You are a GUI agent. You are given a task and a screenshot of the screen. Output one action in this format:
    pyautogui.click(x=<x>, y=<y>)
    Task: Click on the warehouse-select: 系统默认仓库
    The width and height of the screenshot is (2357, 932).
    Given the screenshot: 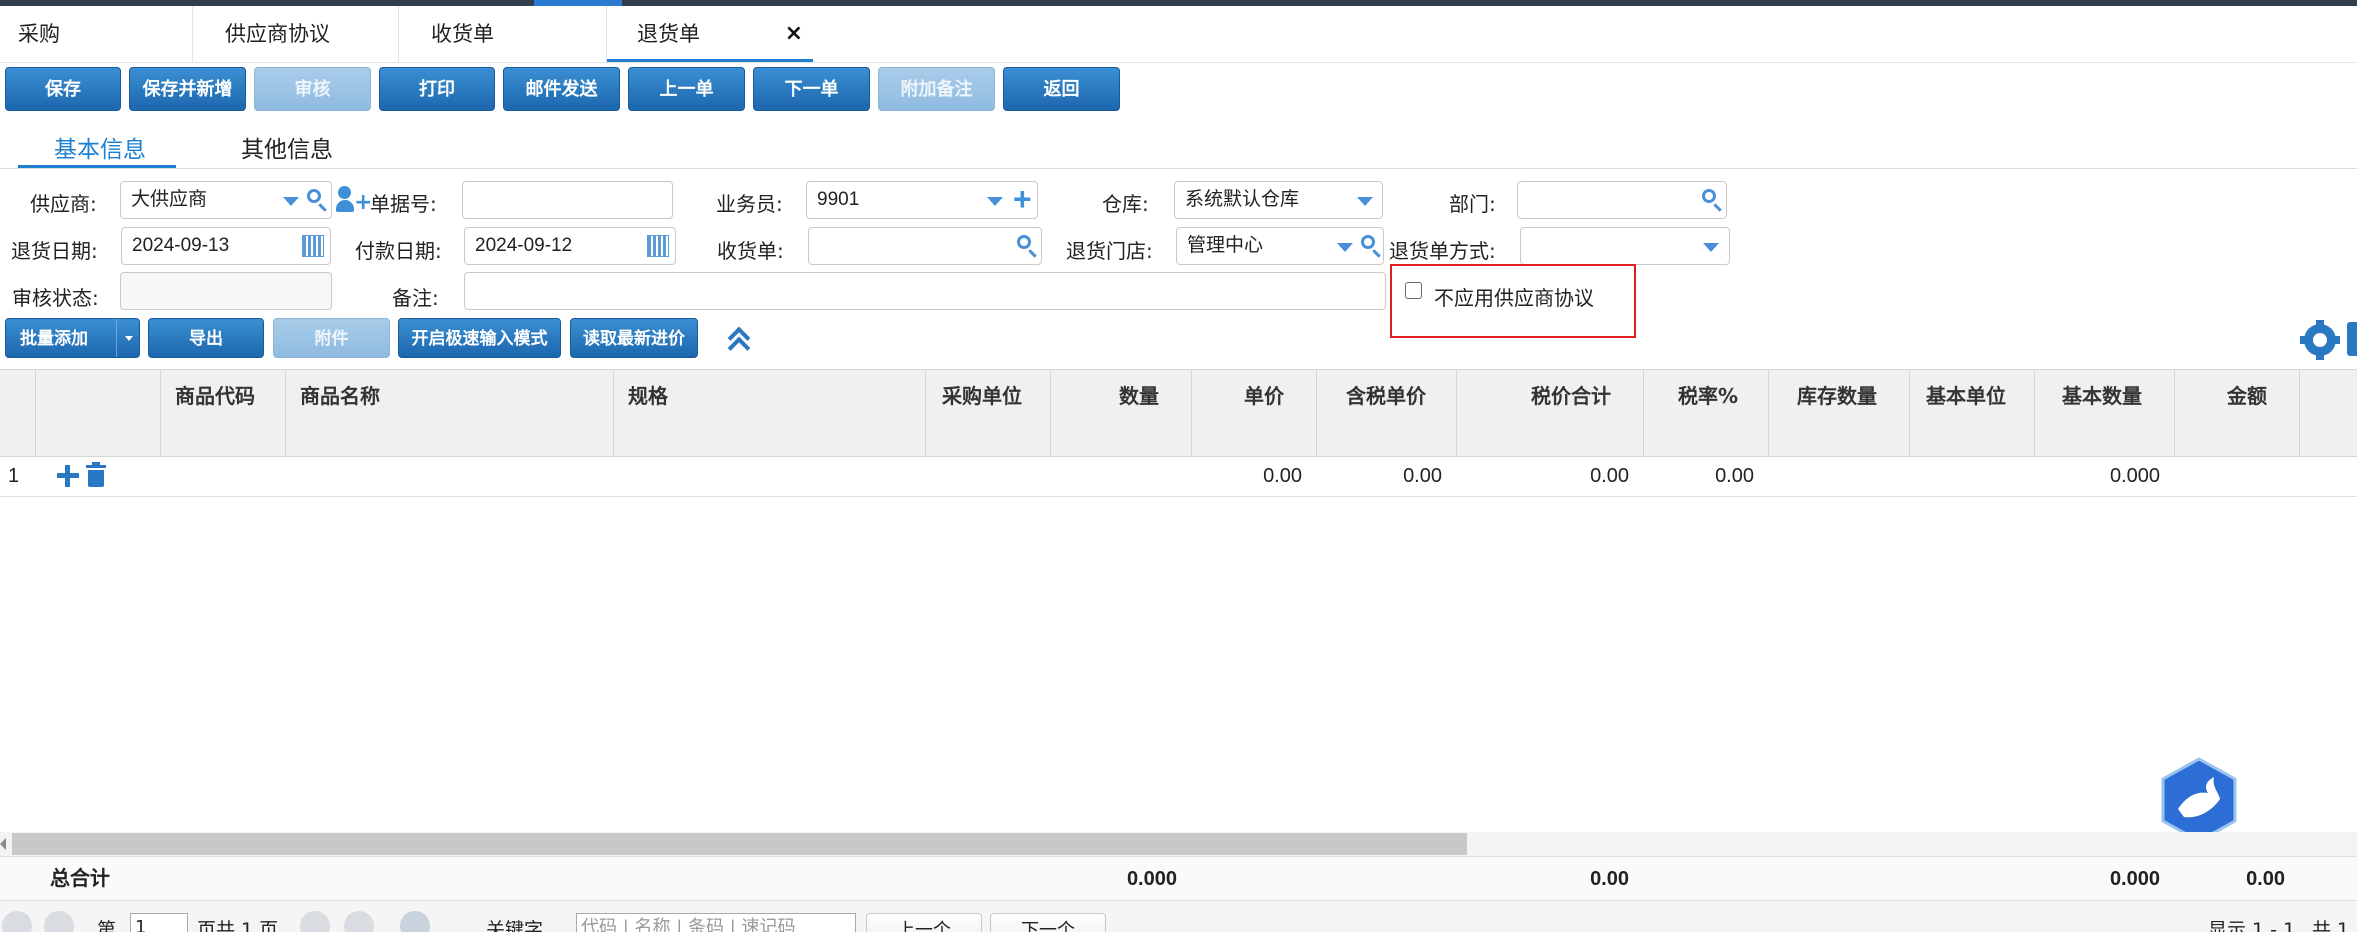 What is the action you would take?
    pyautogui.click(x=1278, y=200)
    